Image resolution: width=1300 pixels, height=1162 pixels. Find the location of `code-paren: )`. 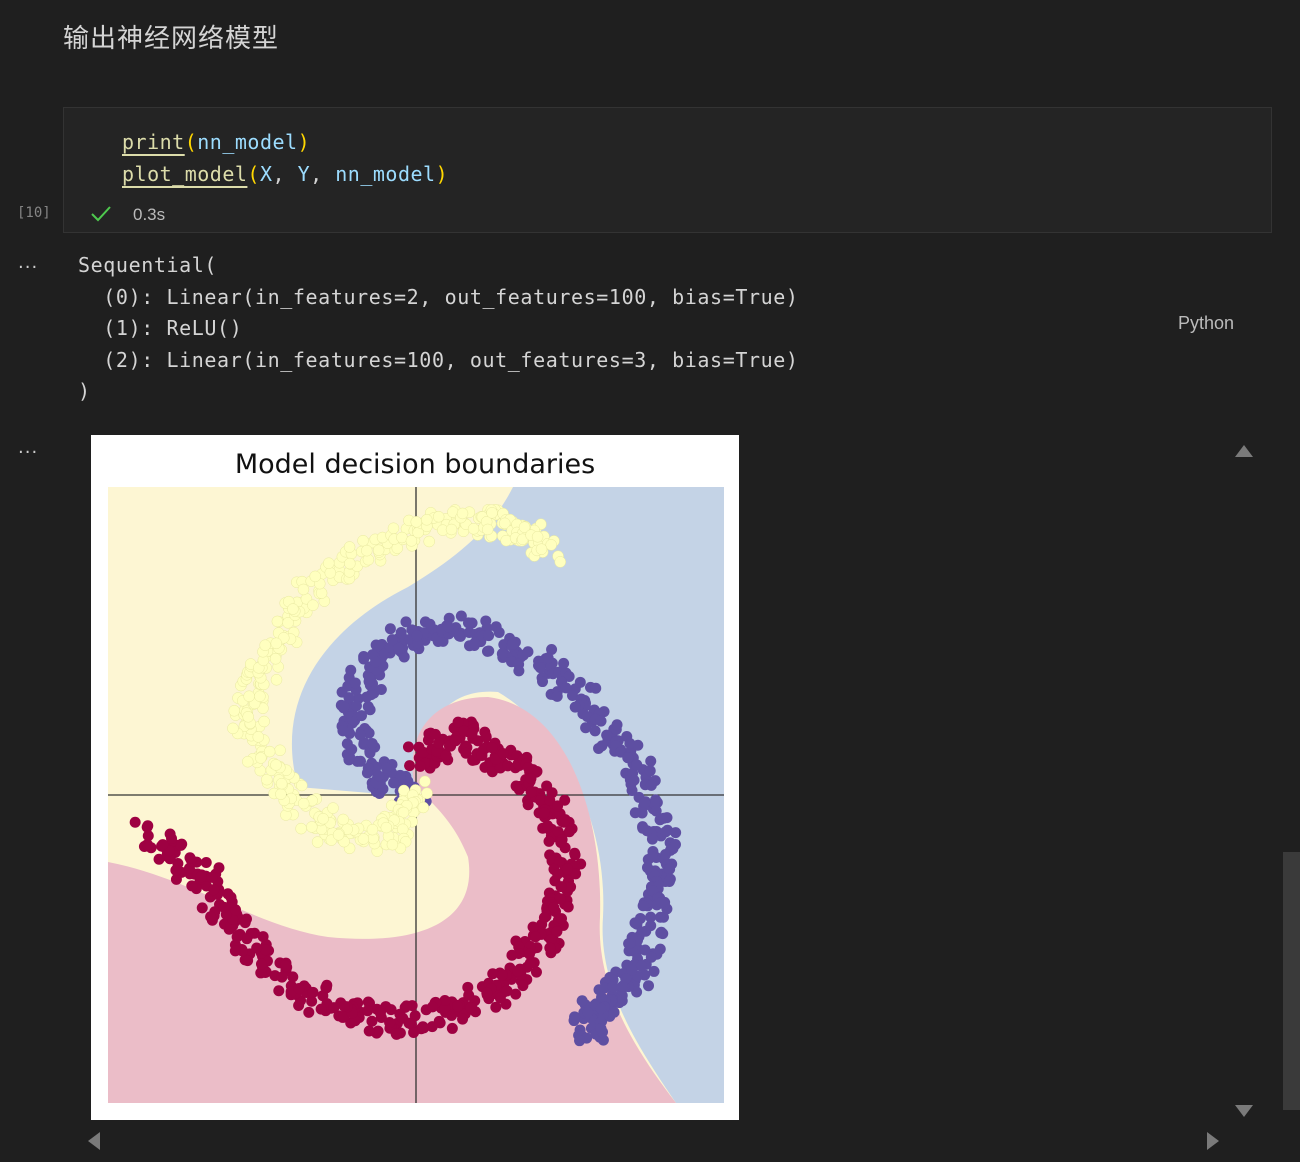

code-paren: ) is located at coordinates (304, 142).